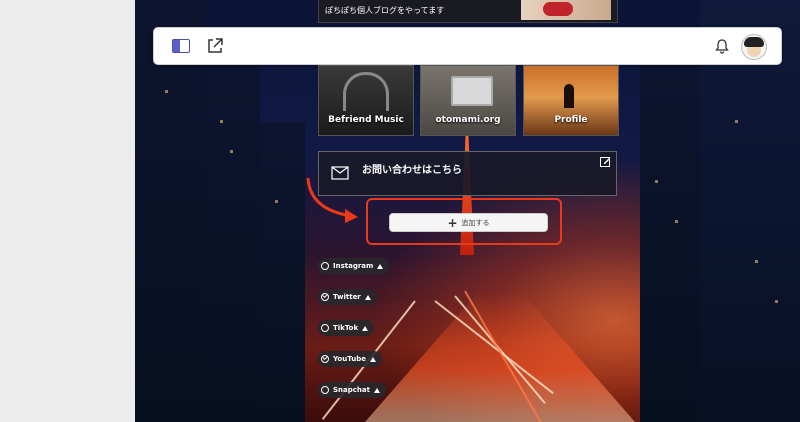 This screenshot has width=800, height=422. I want to click on blog-card-image, so click(566, 10).